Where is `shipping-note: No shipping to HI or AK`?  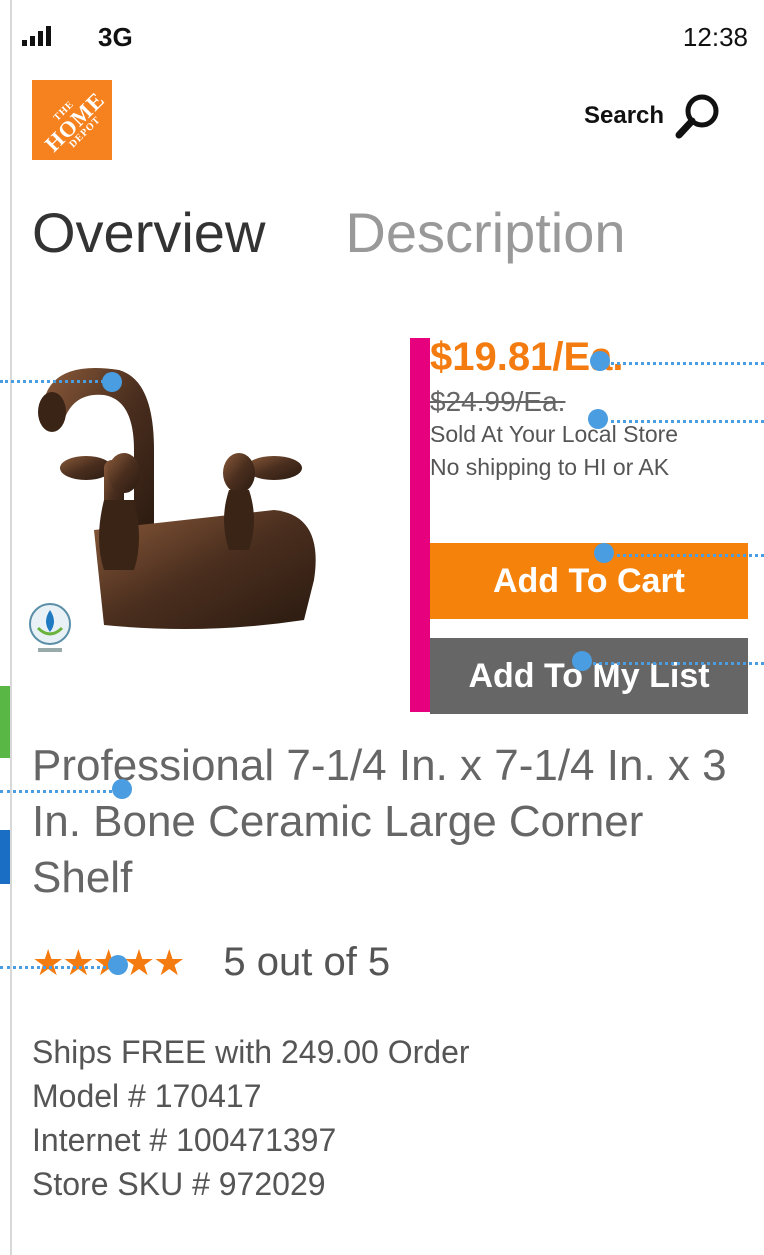 shipping-note: No shipping to HI or AK is located at coordinates (550, 467).